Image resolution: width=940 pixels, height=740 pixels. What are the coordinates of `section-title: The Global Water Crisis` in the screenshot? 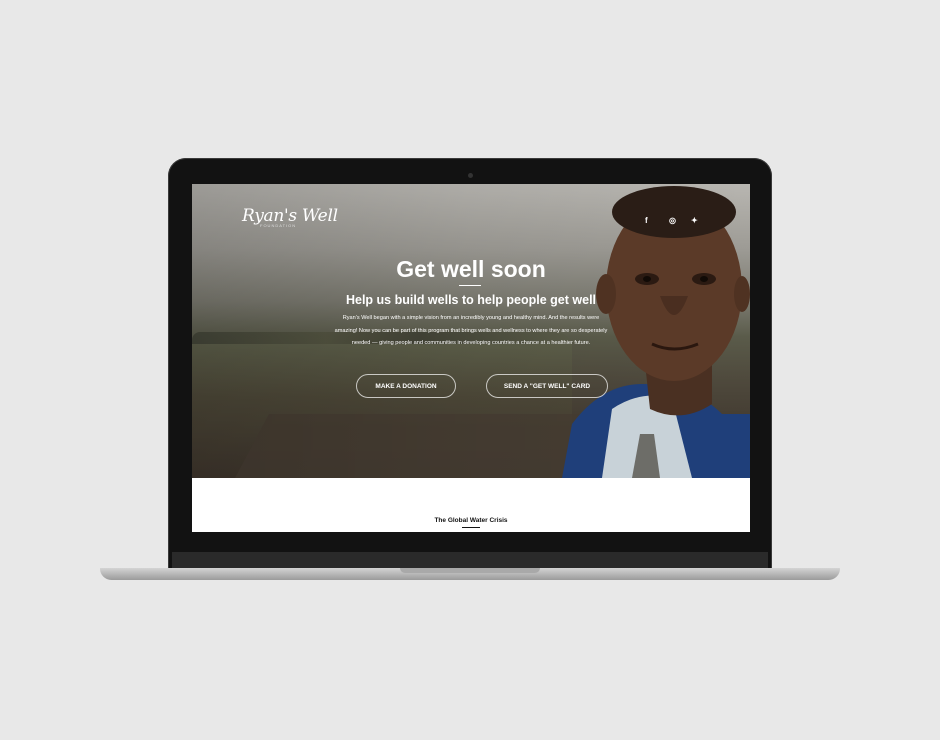 It's located at (471, 520).